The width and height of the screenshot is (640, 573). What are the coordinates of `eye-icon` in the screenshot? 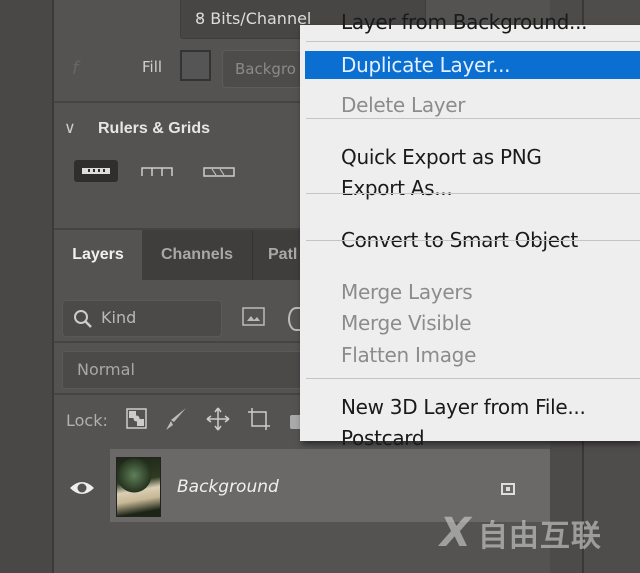 It's located at (82, 488).